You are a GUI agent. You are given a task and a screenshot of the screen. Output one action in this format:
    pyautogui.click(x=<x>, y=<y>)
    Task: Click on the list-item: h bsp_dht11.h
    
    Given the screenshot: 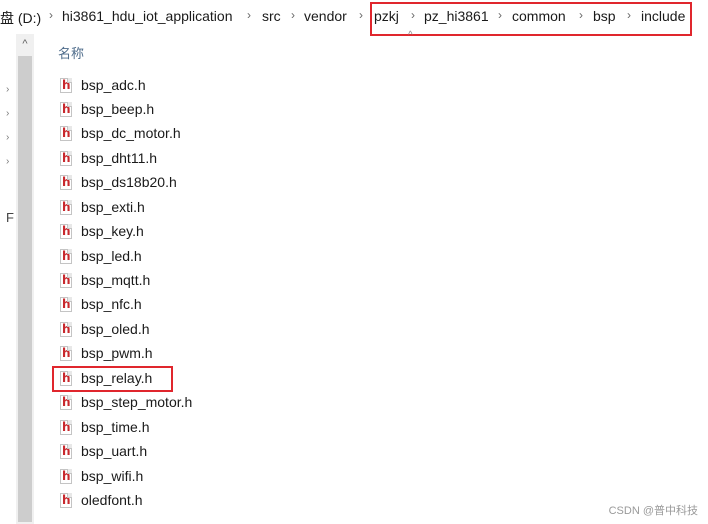 What is the action you would take?
    pyautogui.click(x=180, y=158)
    